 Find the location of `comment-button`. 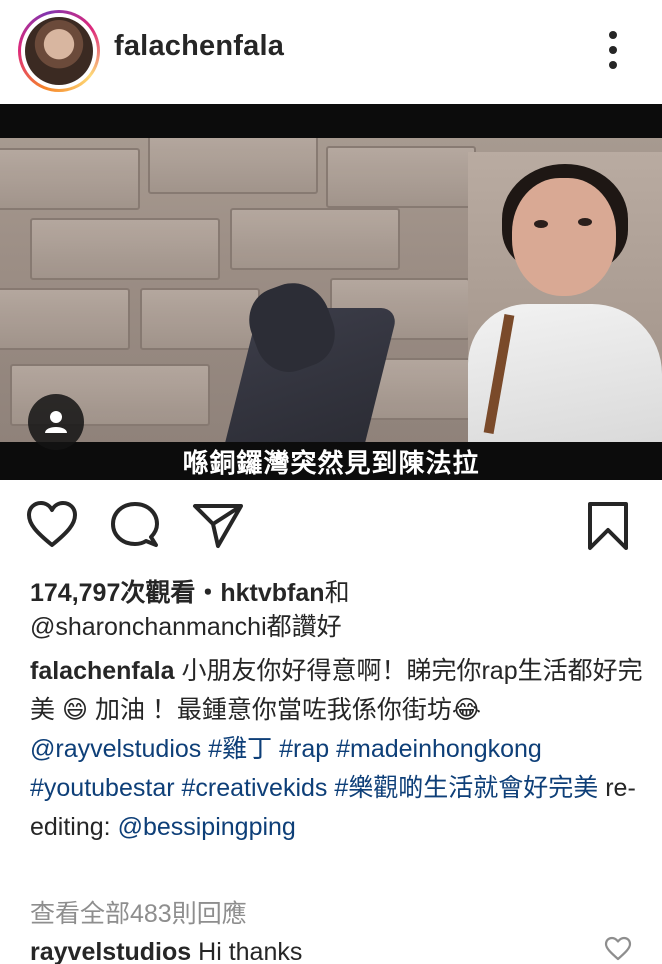

comment-button is located at coordinates (135, 527).